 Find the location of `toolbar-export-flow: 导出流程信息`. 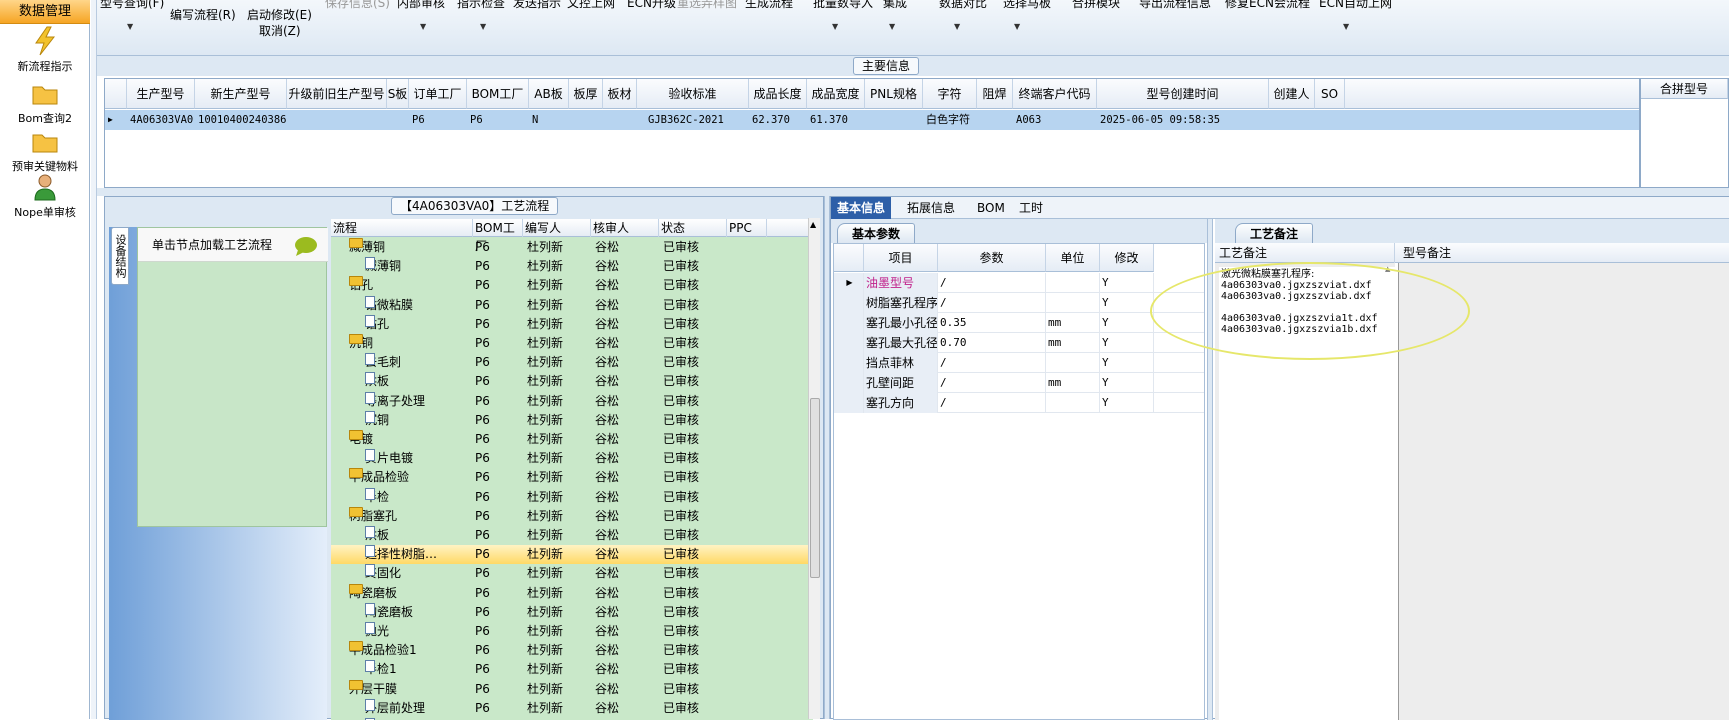

toolbar-export-flow: 导出流程信息 is located at coordinates (1175, 5).